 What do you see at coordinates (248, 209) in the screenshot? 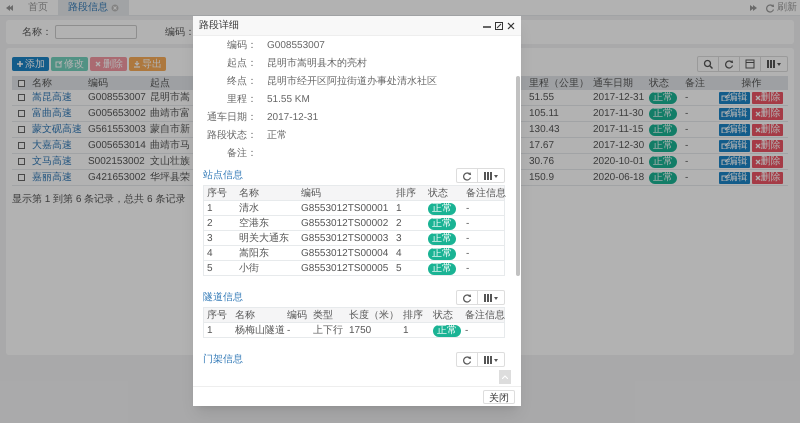
I see `table-cell-text: 清水` at bounding box center [248, 209].